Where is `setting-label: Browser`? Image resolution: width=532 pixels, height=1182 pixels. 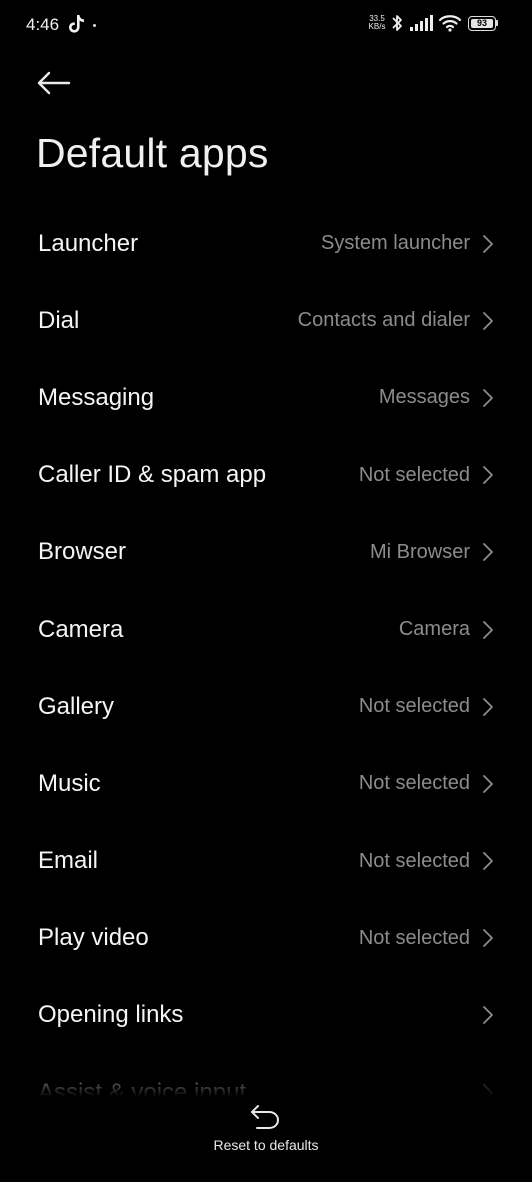
setting-label: Browser is located at coordinates (82, 552).